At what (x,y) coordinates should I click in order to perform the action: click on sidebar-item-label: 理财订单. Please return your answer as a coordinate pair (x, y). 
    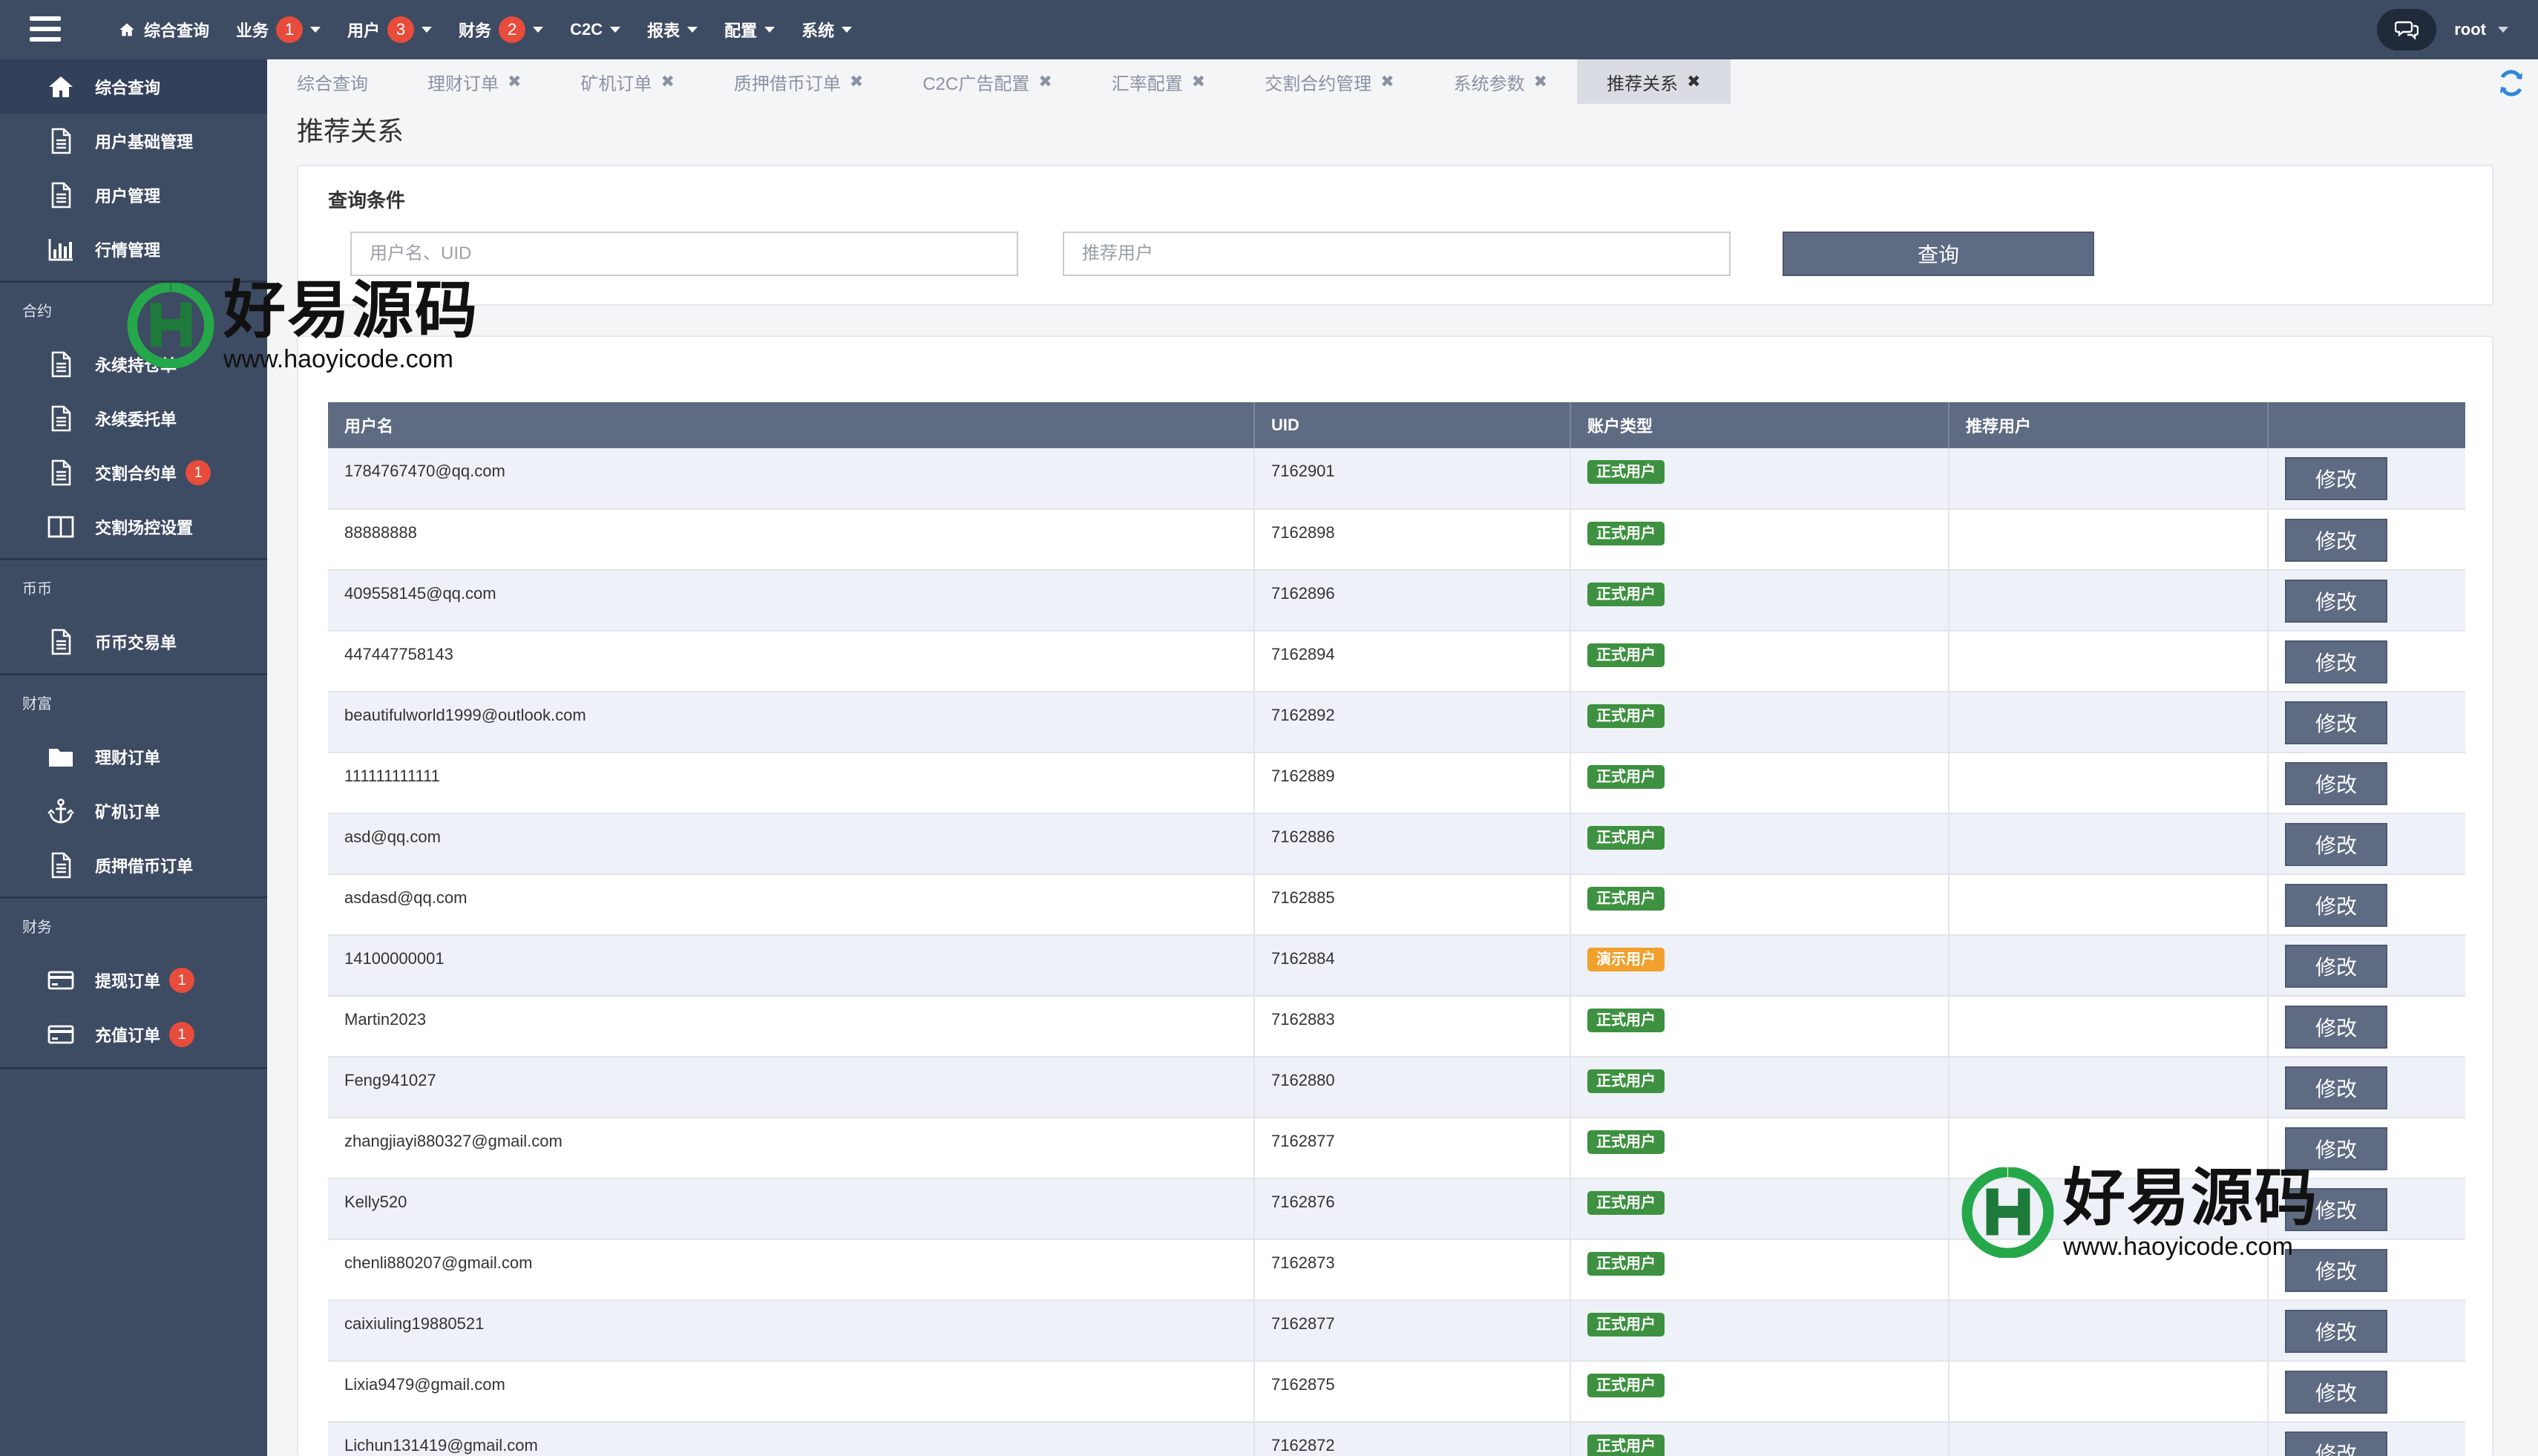
    Looking at the image, I should click on (128, 758).